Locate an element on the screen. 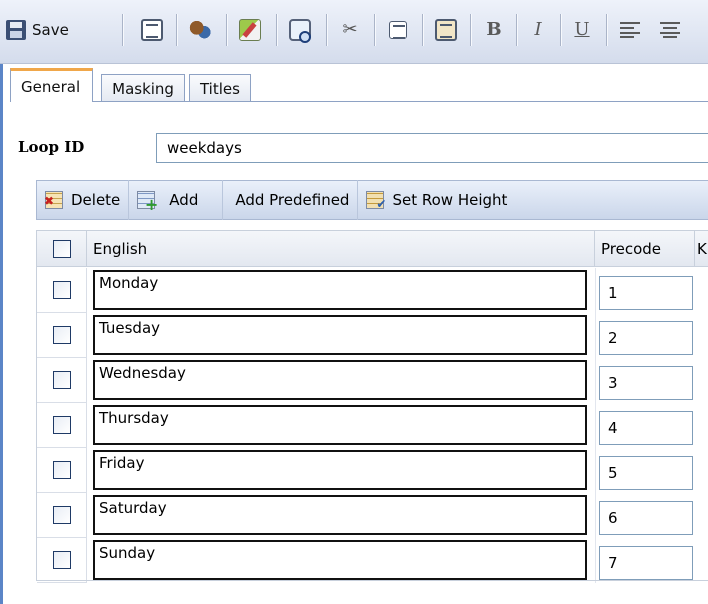 The width and height of the screenshot is (708, 604). grid-toolbar: Delete Add Add Predefined Set Row Height is located at coordinates (372, 200).